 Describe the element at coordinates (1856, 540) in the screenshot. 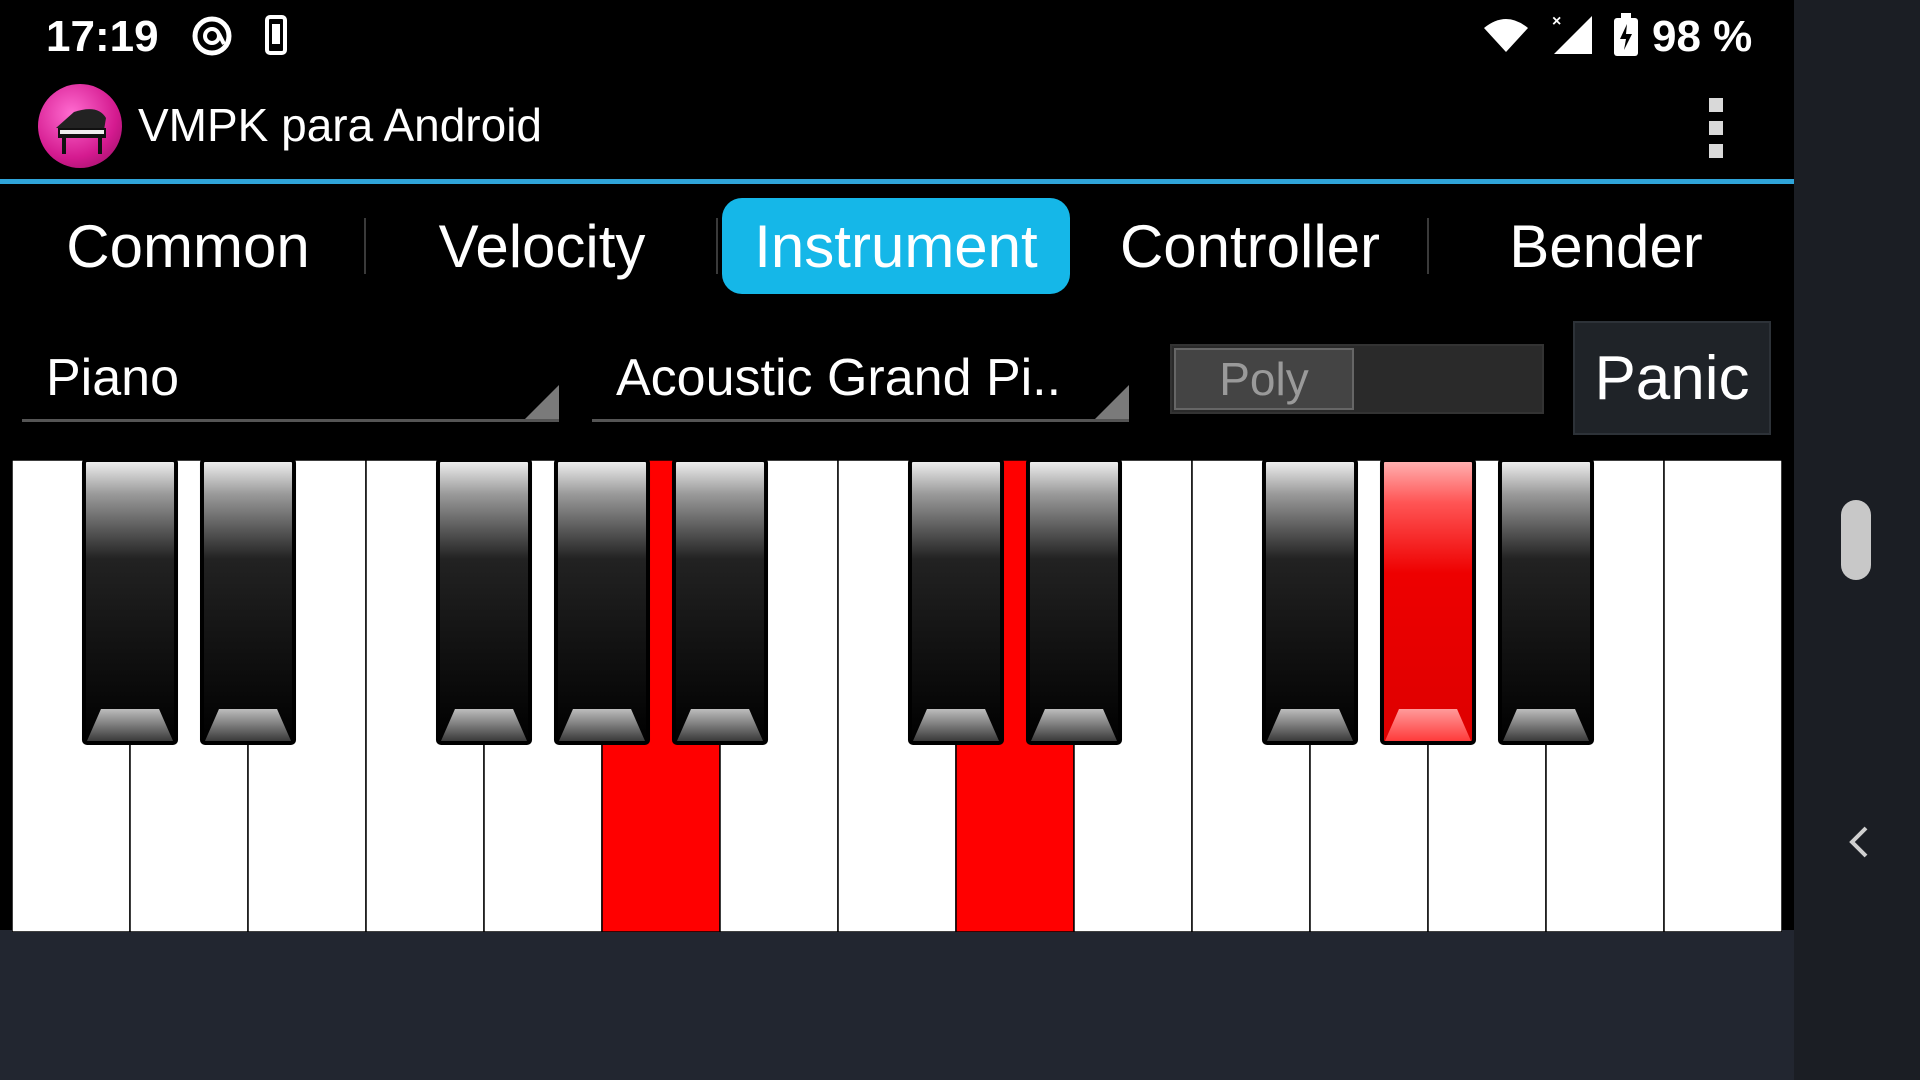

I see `scroll-handle` at that location.